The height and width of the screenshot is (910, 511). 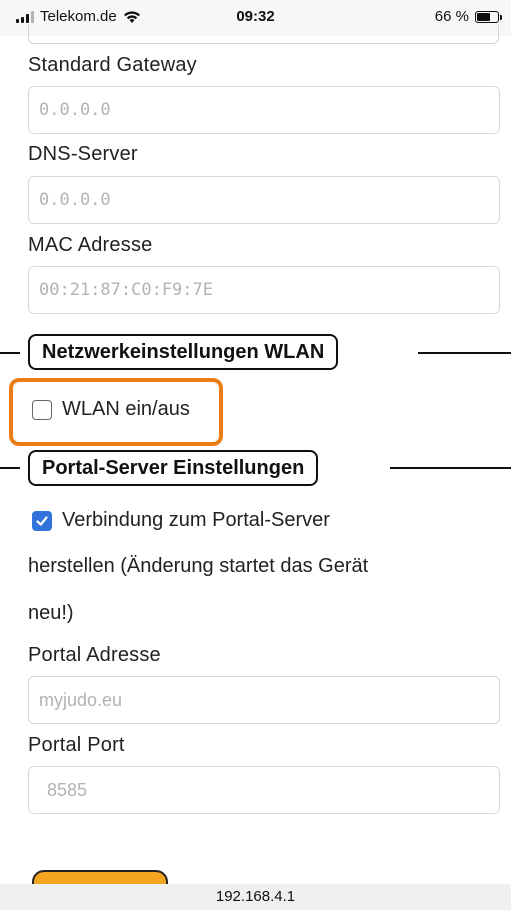 What do you see at coordinates (264, 200) in the screenshot?
I see `dns-input` at bounding box center [264, 200].